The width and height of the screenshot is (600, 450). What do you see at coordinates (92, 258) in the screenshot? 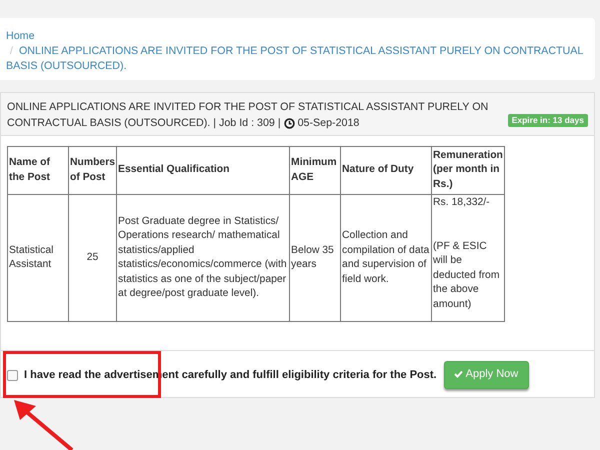
I see `table-cell: 25` at bounding box center [92, 258].